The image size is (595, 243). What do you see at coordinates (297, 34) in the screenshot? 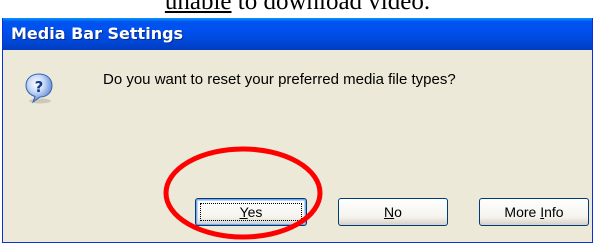
I see `title-bar: Media Bar Settings` at bounding box center [297, 34].